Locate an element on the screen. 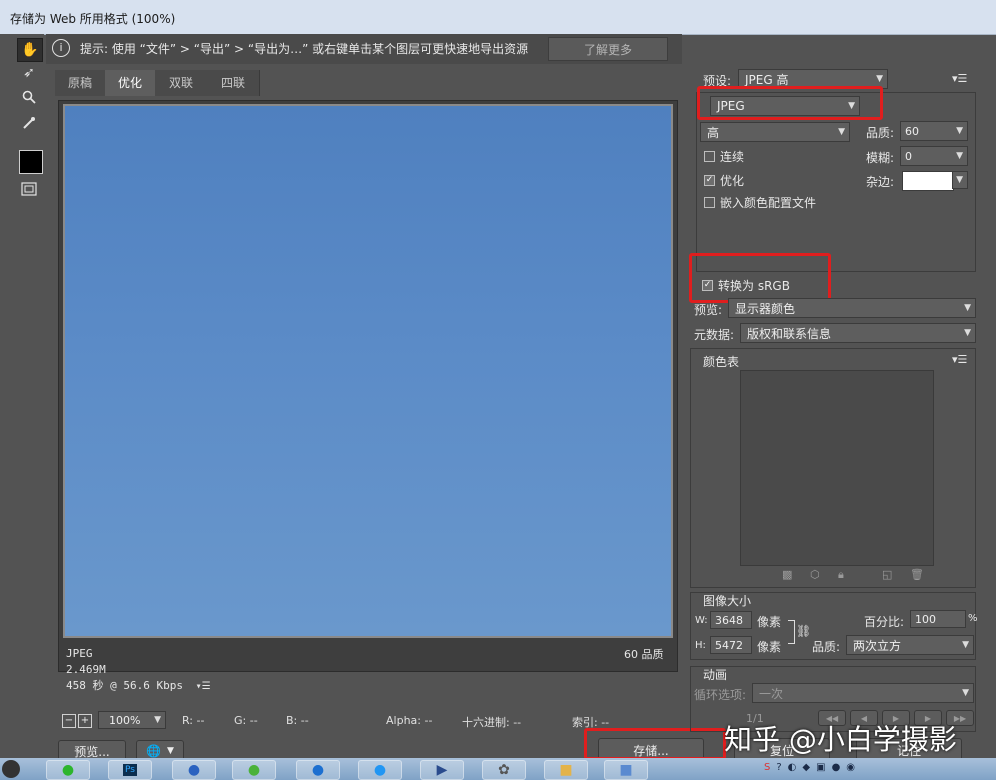 This screenshot has height=780, width=996. quality-input: 60 ▼ is located at coordinates (934, 131).